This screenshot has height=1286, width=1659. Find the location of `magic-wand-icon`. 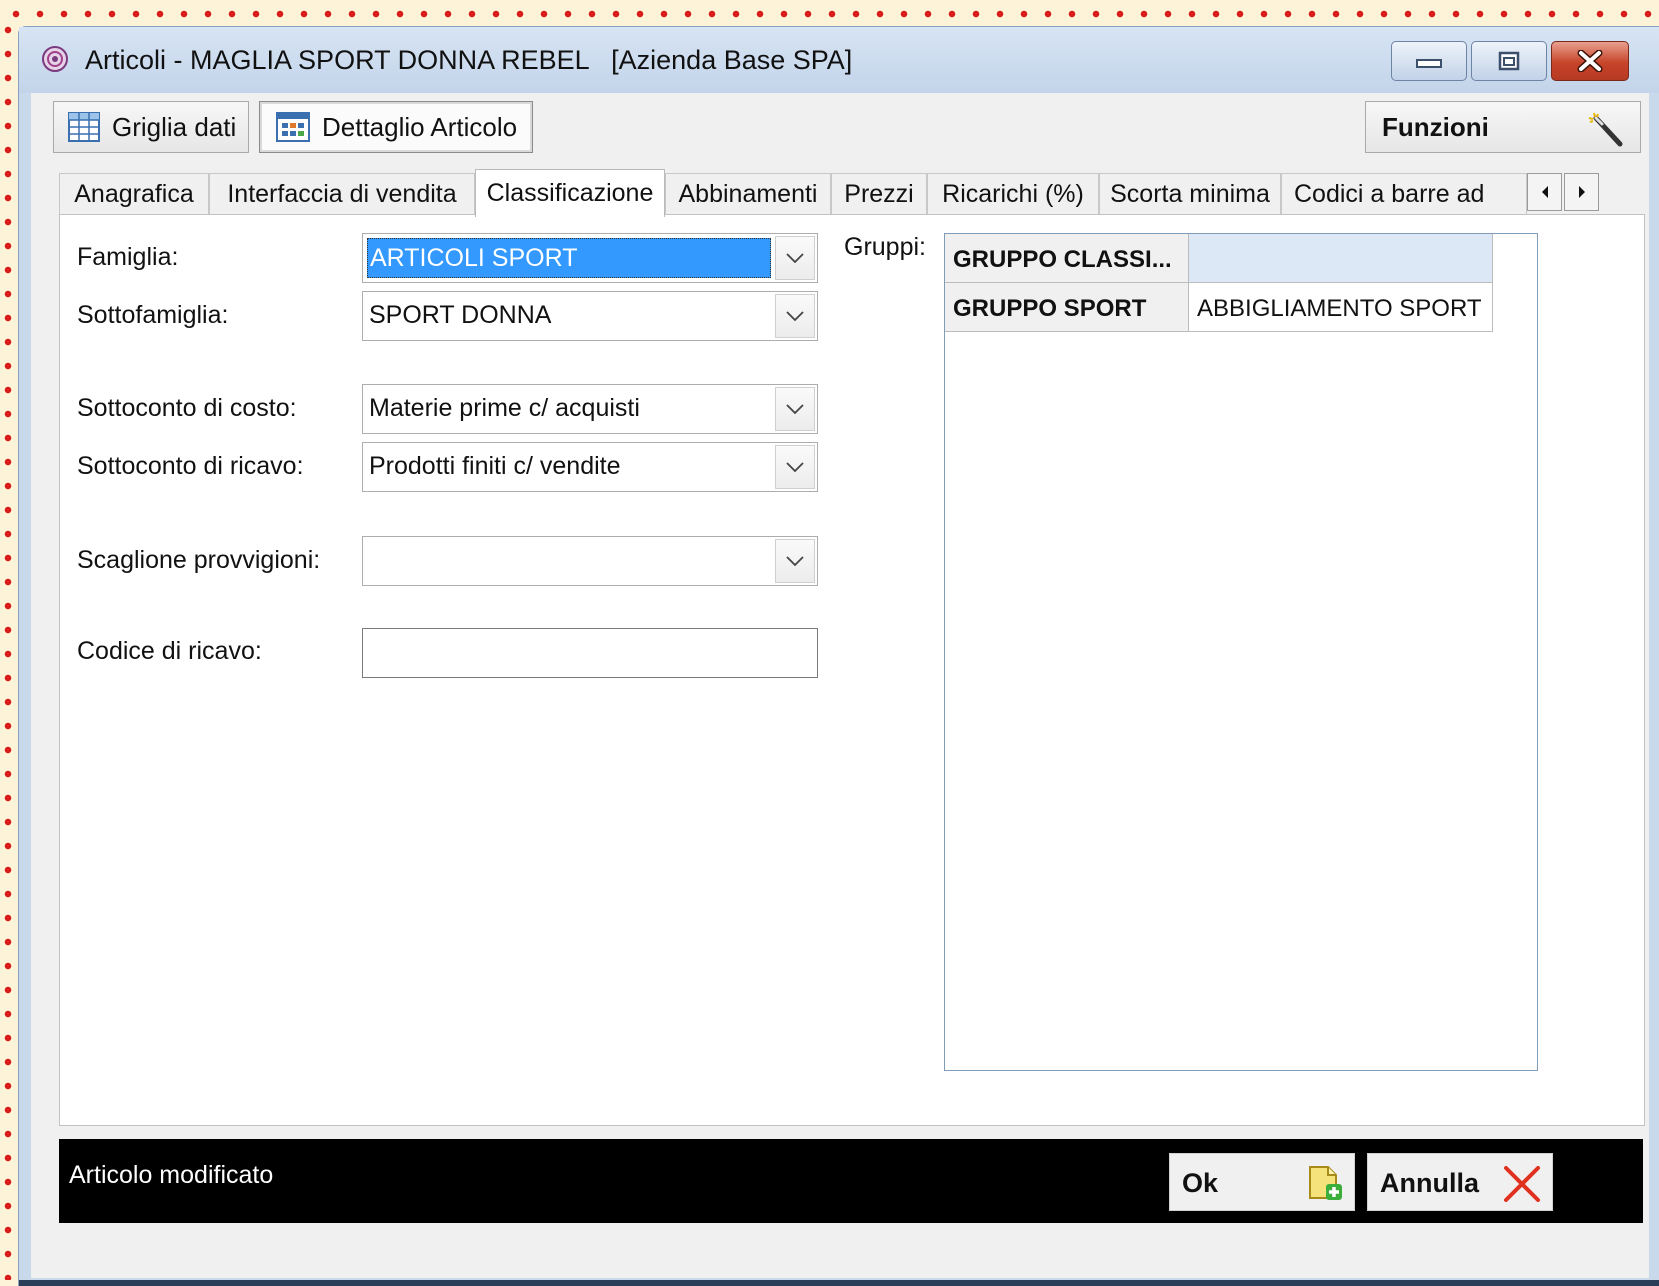

magic-wand-icon is located at coordinates (1605, 129).